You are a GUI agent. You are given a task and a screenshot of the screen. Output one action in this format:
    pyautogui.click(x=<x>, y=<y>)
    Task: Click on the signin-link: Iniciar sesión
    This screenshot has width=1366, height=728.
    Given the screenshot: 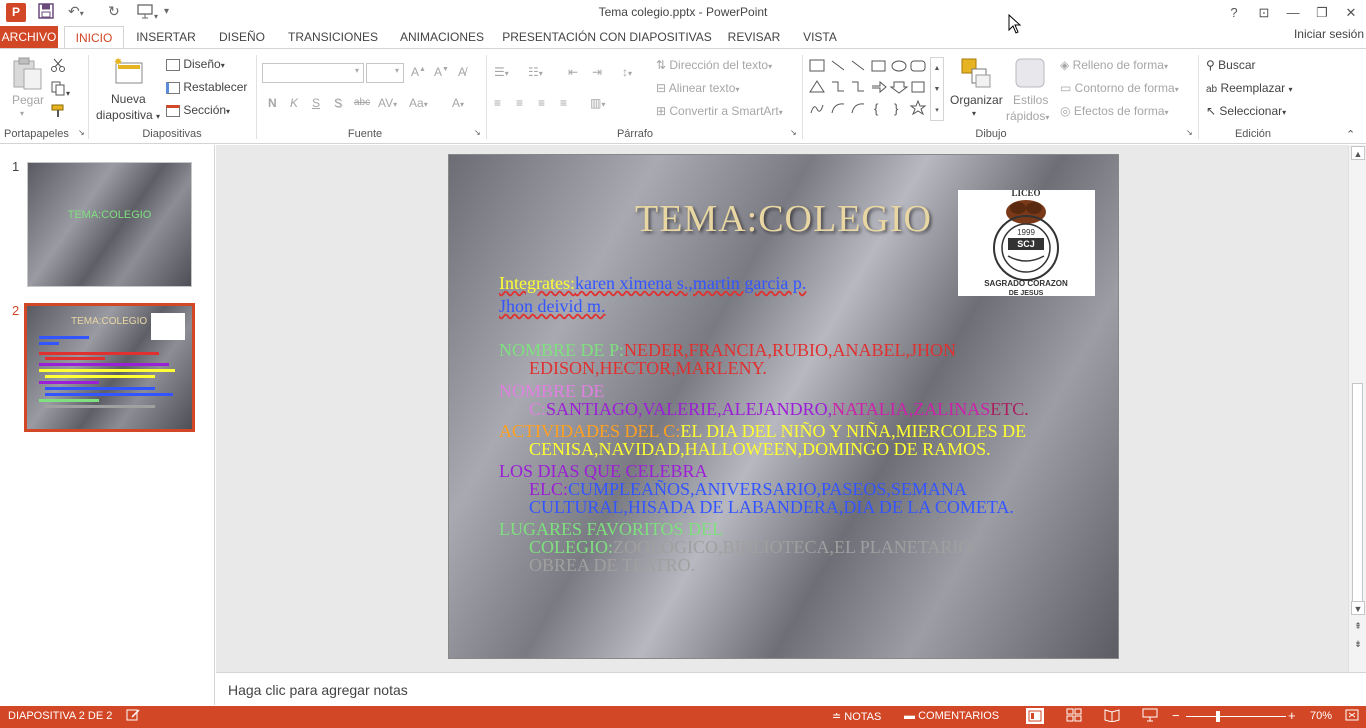 What is the action you would take?
    pyautogui.click(x=1329, y=34)
    